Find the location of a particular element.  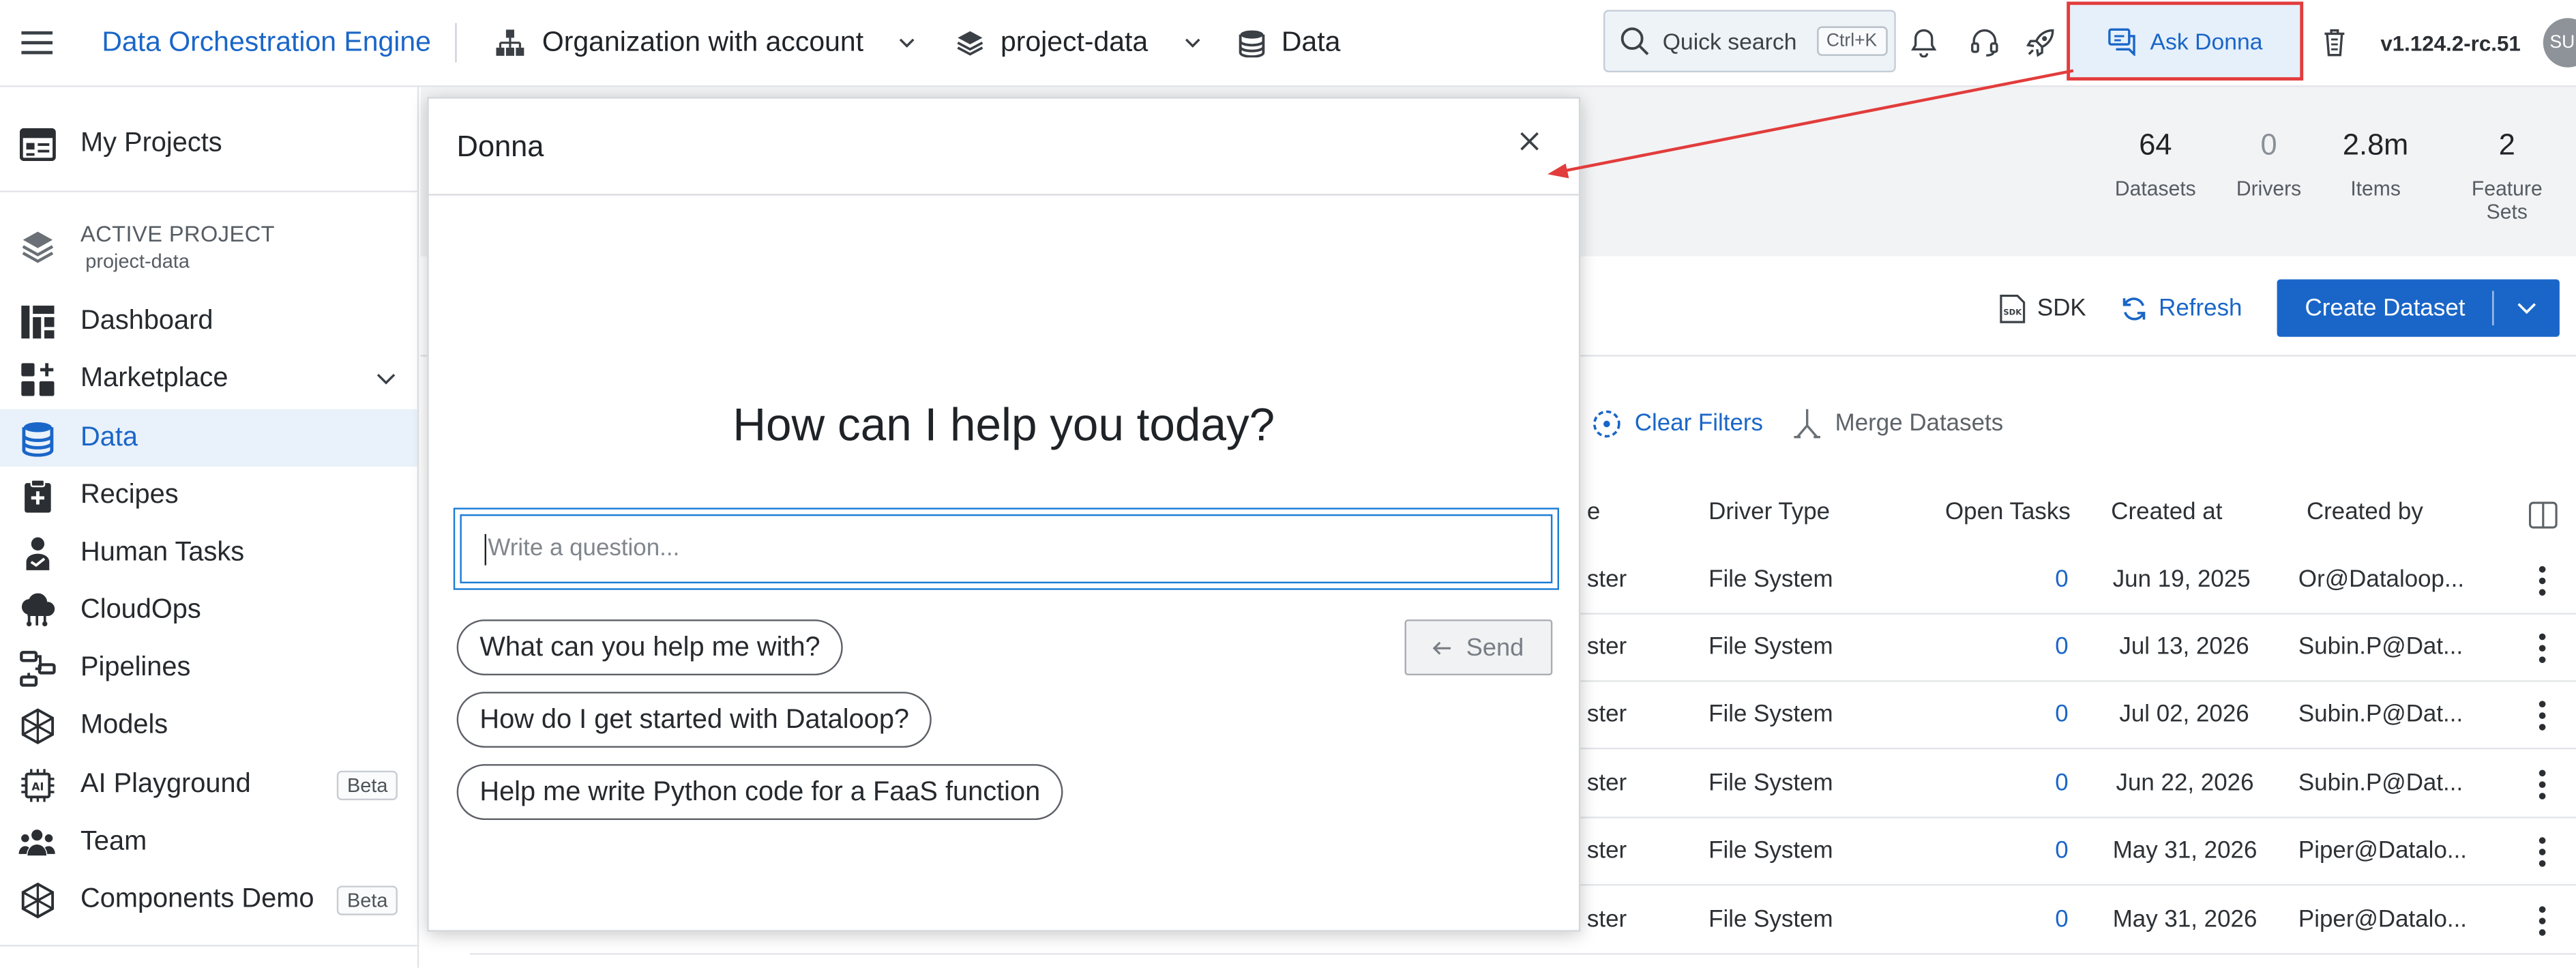

rocket-icon is located at coordinates (2040, 42).